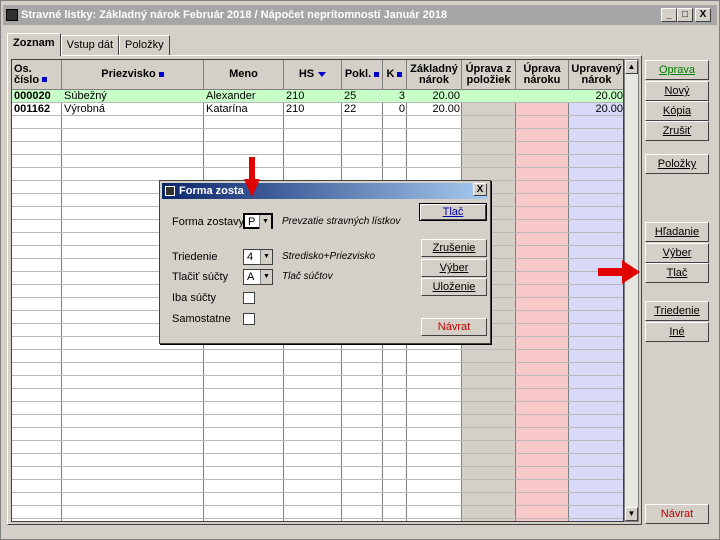 The image size is (720, 540). Describe the element at coordinates (249, 298) in the screenshot. I see `iba-sucty-checkbox` at that location.